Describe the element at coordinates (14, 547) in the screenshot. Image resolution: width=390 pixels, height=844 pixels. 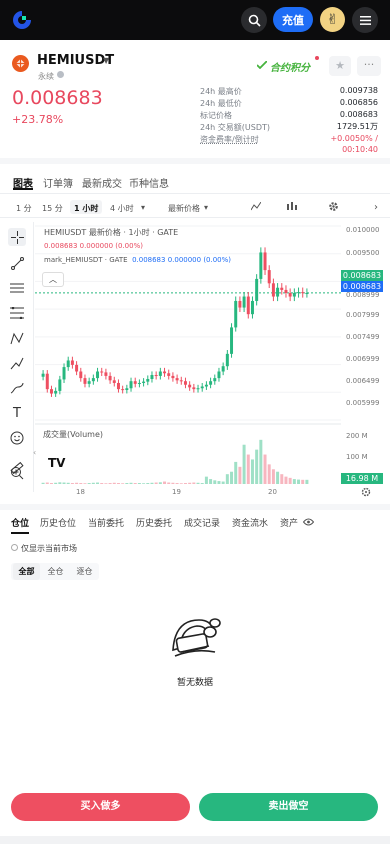
I see `only-current-checkbox` at that location.